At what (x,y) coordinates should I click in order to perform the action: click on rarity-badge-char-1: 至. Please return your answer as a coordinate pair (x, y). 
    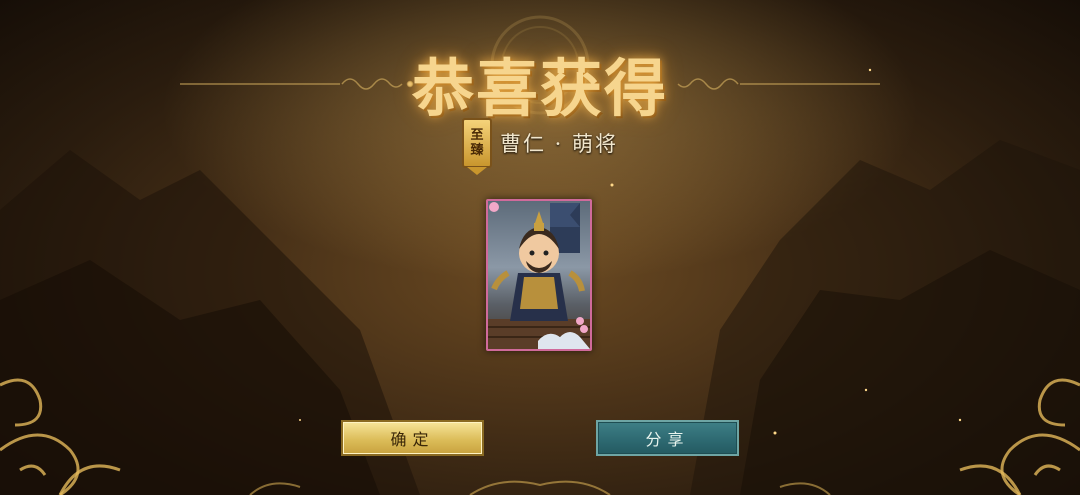
    Looking at the image, I should click on (477, 135).